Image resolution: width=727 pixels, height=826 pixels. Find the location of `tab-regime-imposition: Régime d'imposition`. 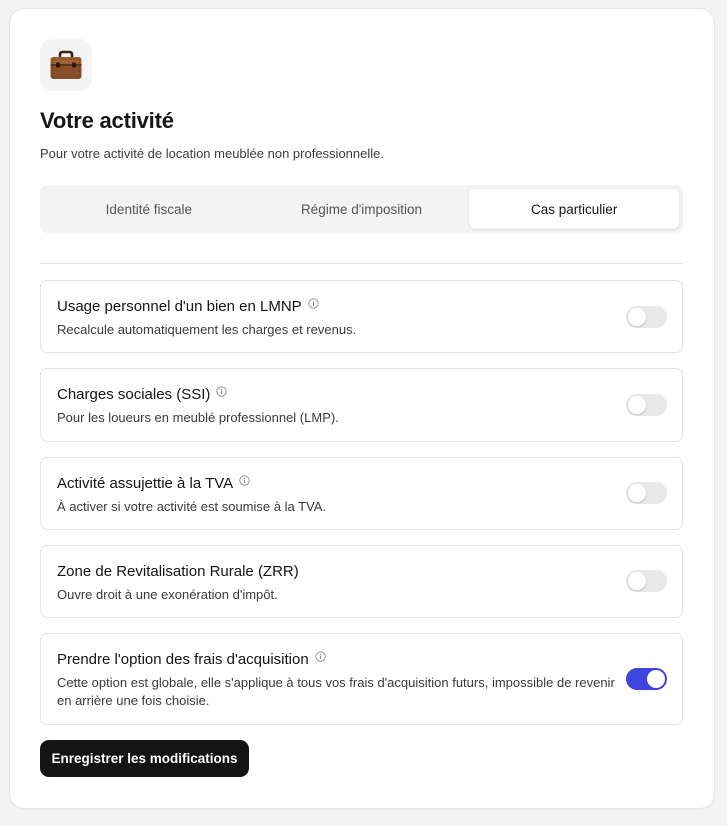

tab-regime-imposition: Régime d'imposition is located at coordinates (362, 209).